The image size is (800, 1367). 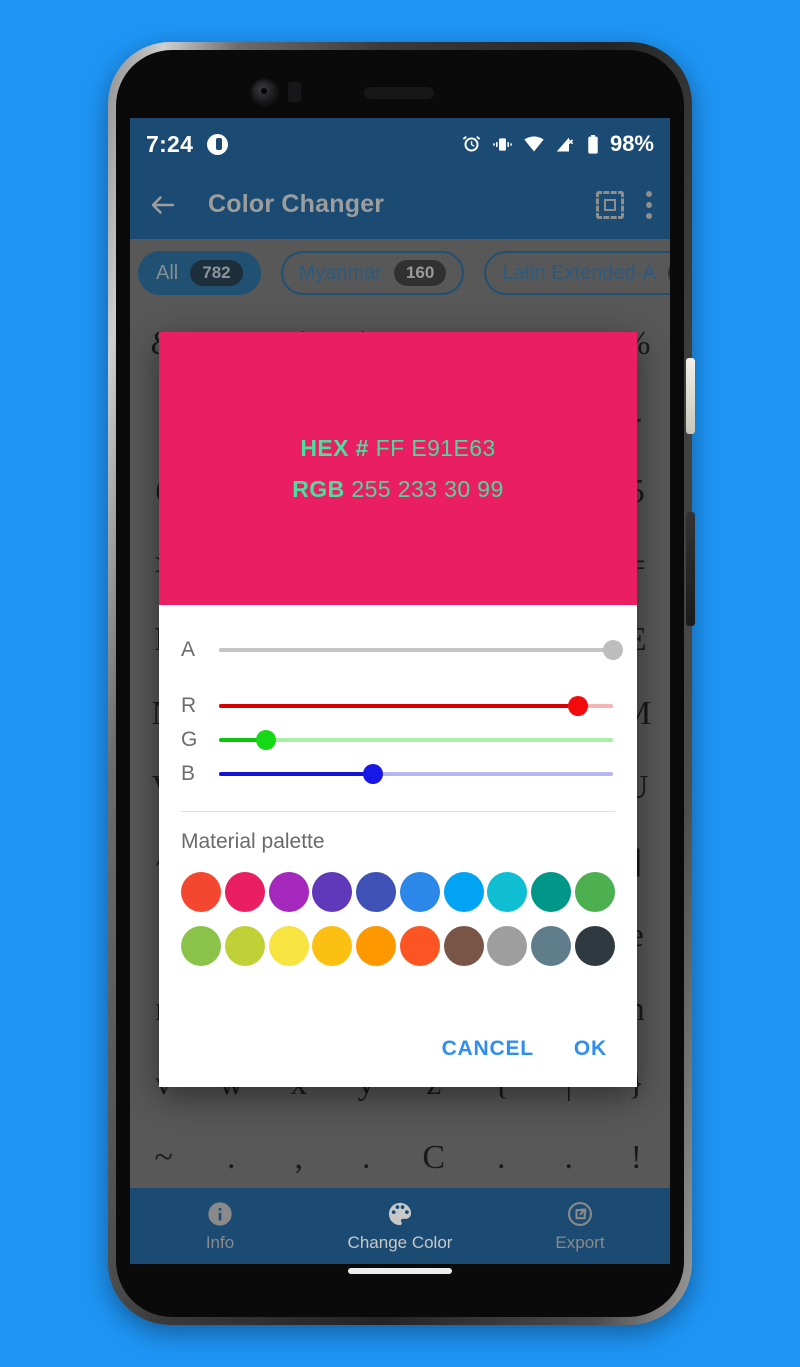 I want to click on slider-label: G, so click(x=189, y=739).